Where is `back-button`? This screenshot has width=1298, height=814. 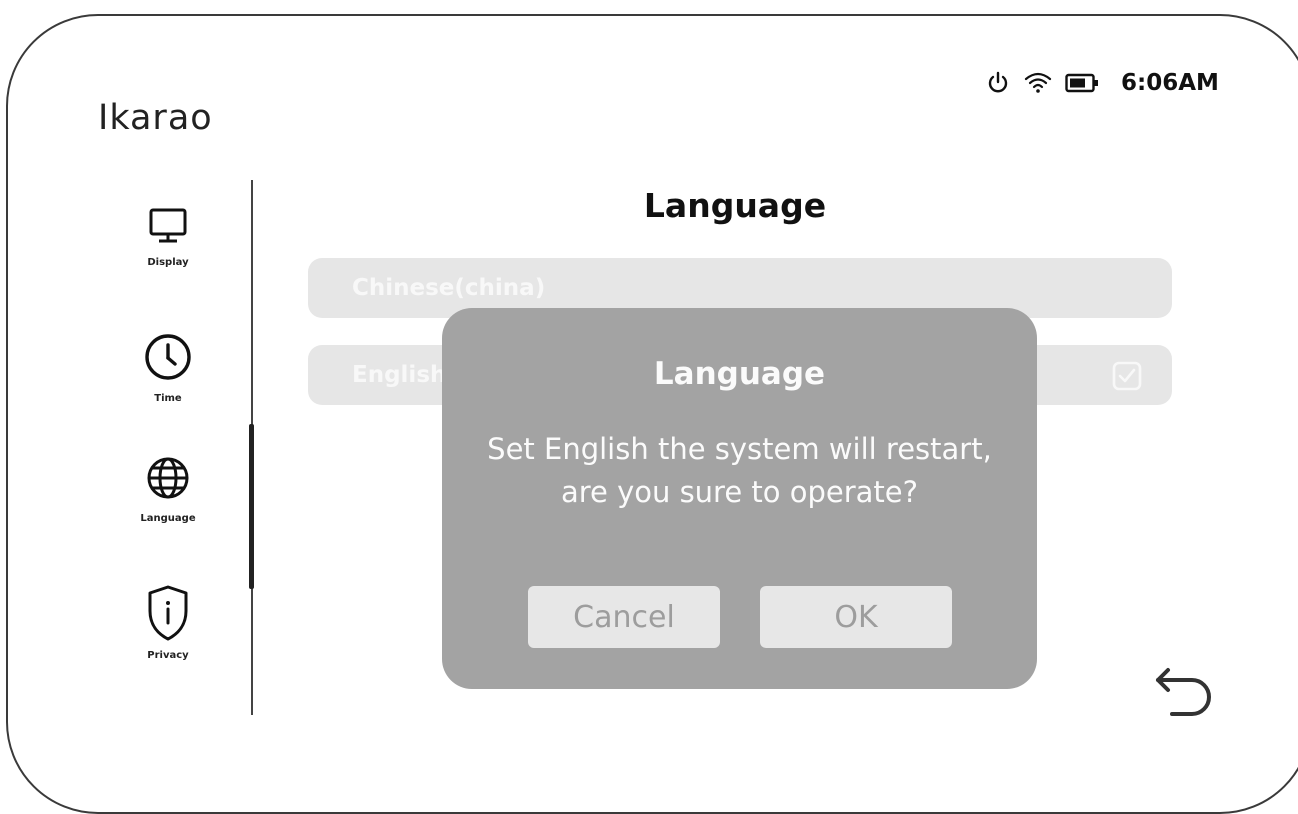 back-button is located at coordinates (1185, 694).